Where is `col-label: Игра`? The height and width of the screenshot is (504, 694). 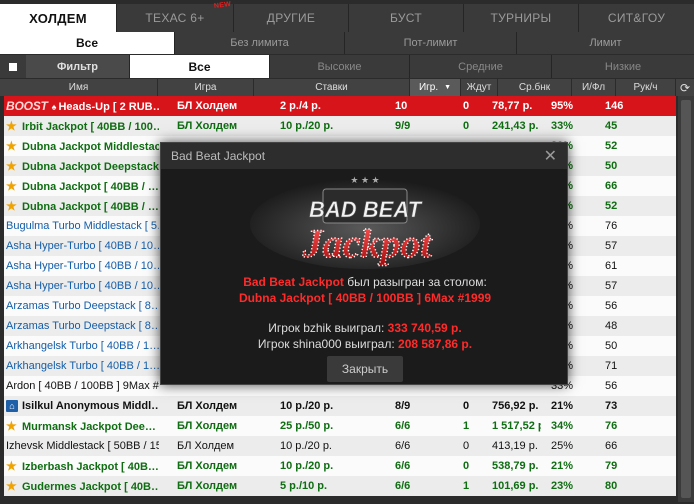
col-label: Игра is located at coordinates (205, 87).